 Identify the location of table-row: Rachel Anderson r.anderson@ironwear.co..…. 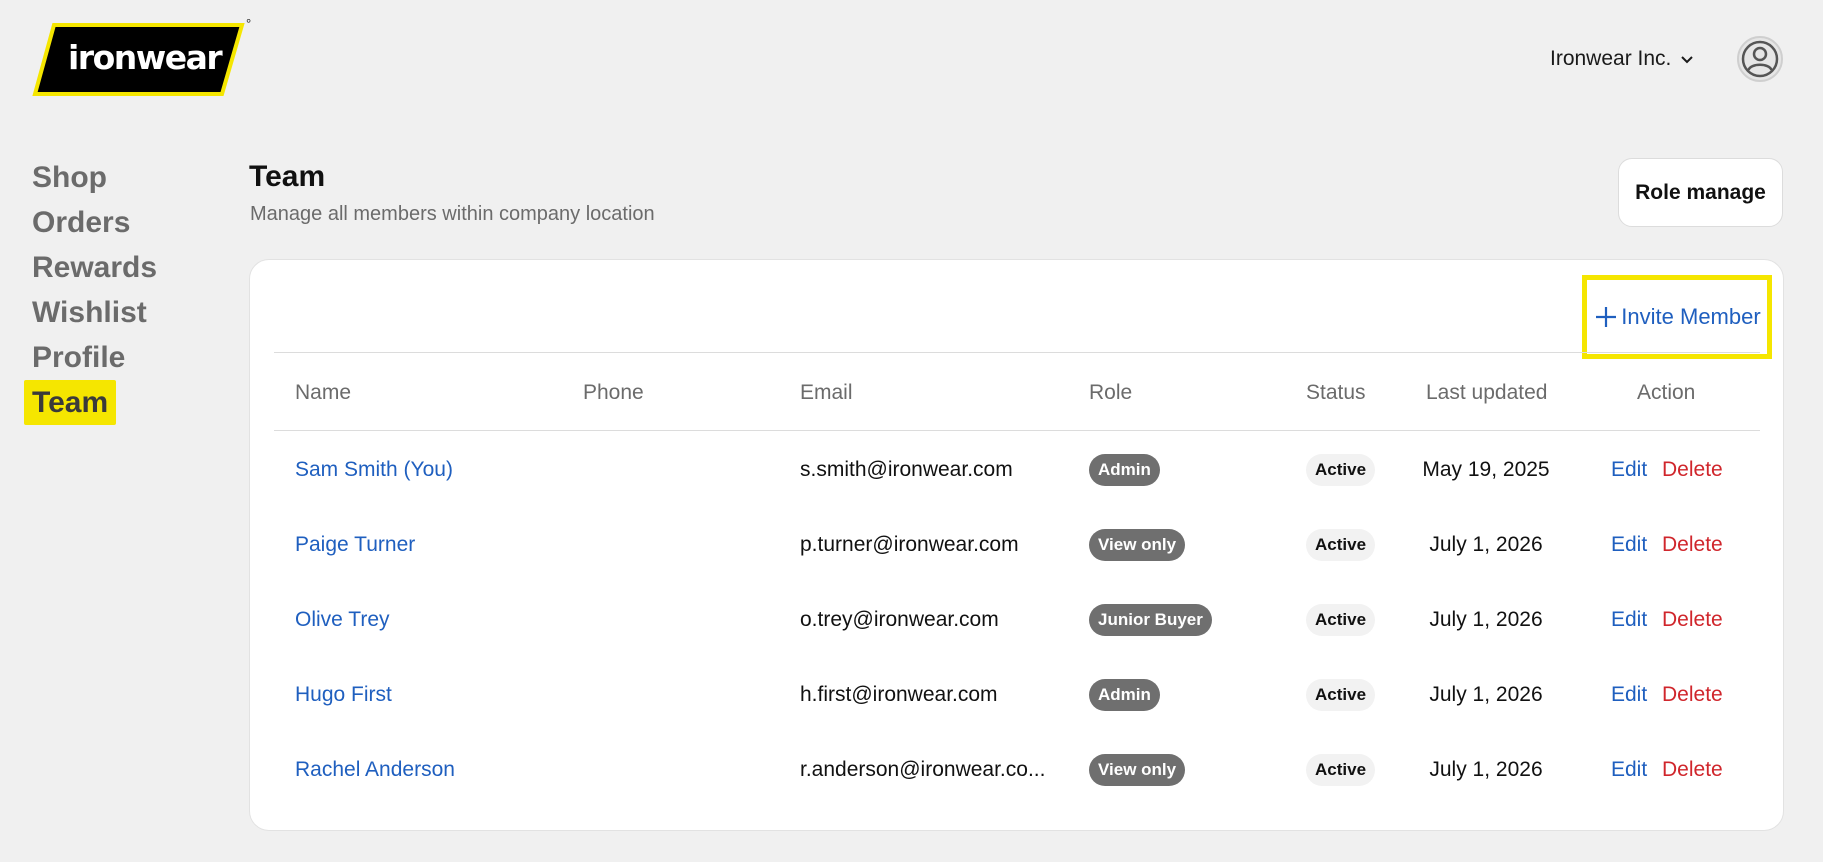
(911, 769).